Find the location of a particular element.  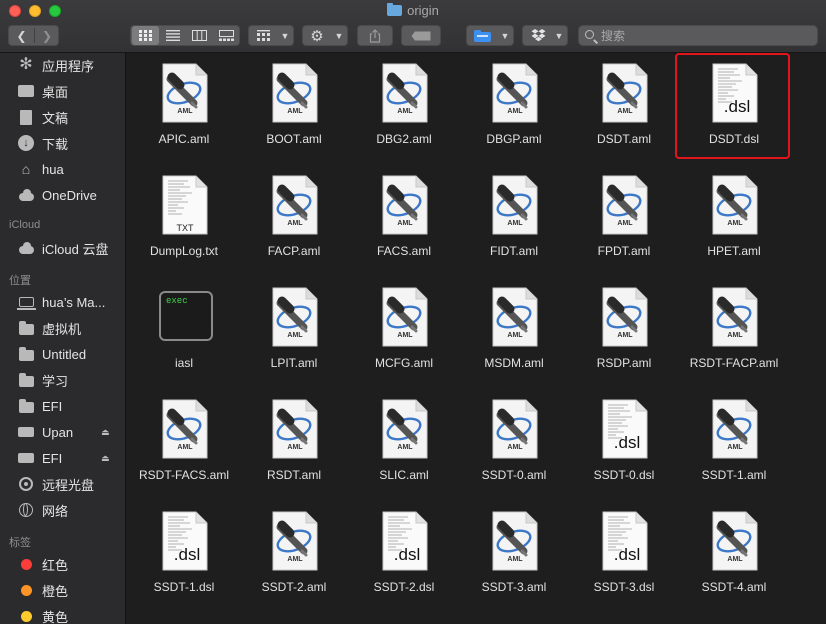

sidebar-item-home: ⌂ hua is located at coordinates (62, 169).